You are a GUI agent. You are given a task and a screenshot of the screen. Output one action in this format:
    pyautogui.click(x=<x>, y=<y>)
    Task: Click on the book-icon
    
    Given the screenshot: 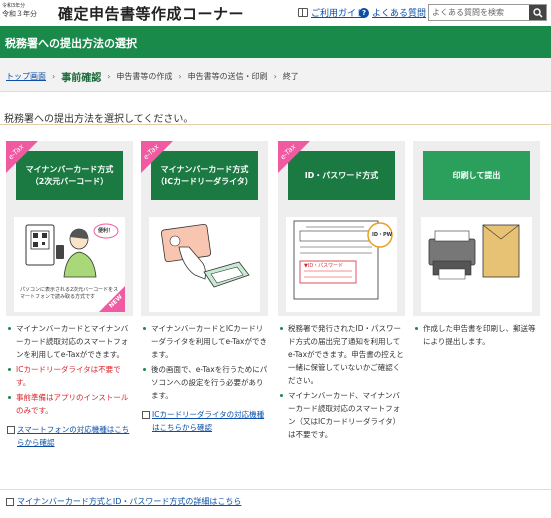 What is the action you would take?
    pyautogui.click(x=303, y=12)
    